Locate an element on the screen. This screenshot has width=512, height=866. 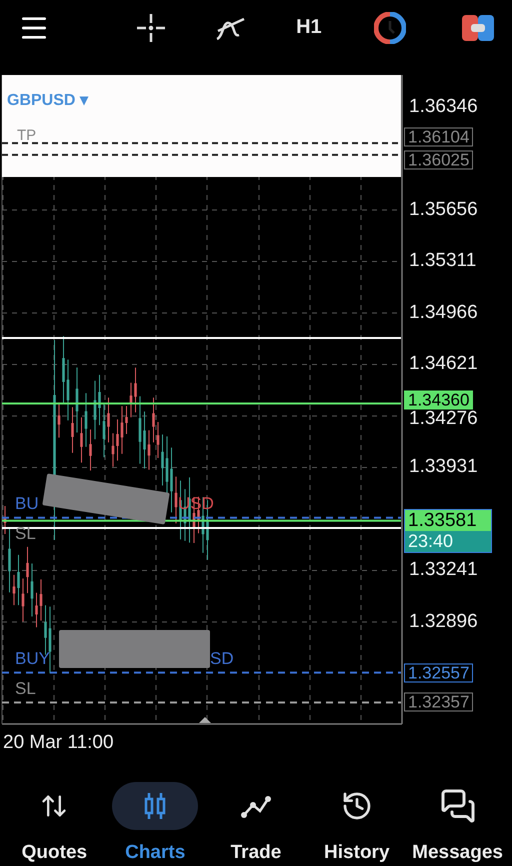
bid-price: 1.33581 is located at coordinates (448, 520).